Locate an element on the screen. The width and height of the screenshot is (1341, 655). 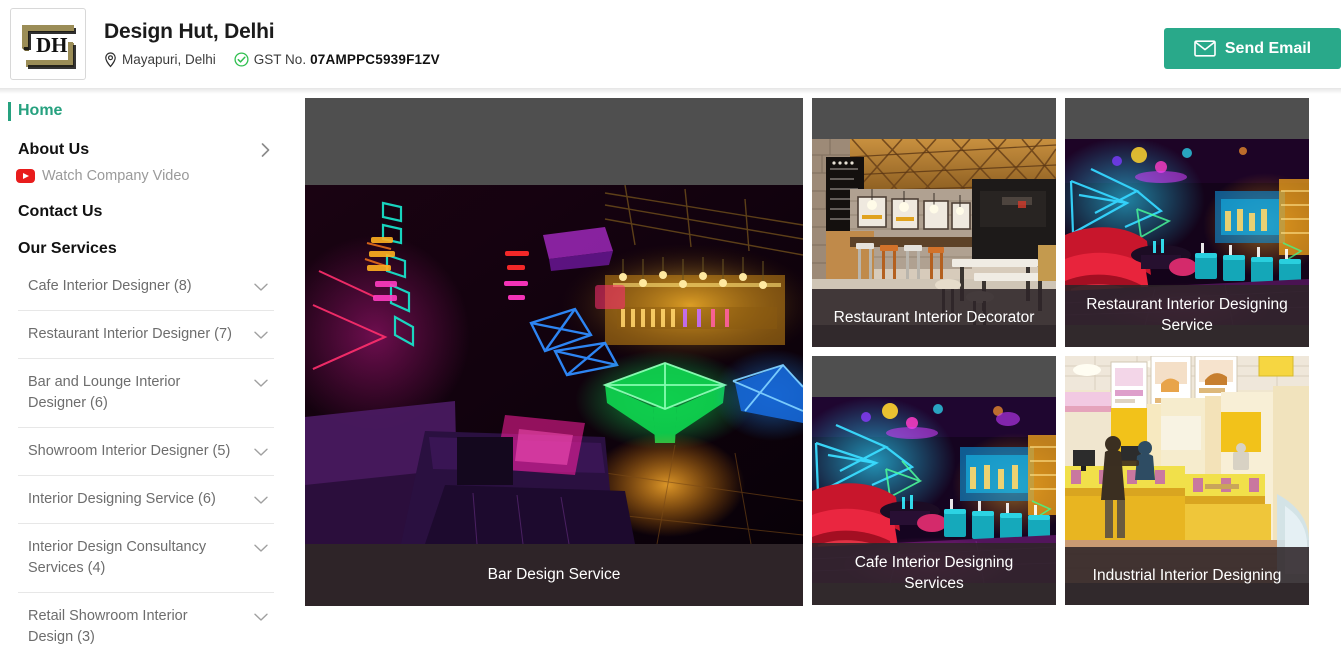
service-item-label: Cafe Interior Designer (8) is located at coordinates (110, 286).